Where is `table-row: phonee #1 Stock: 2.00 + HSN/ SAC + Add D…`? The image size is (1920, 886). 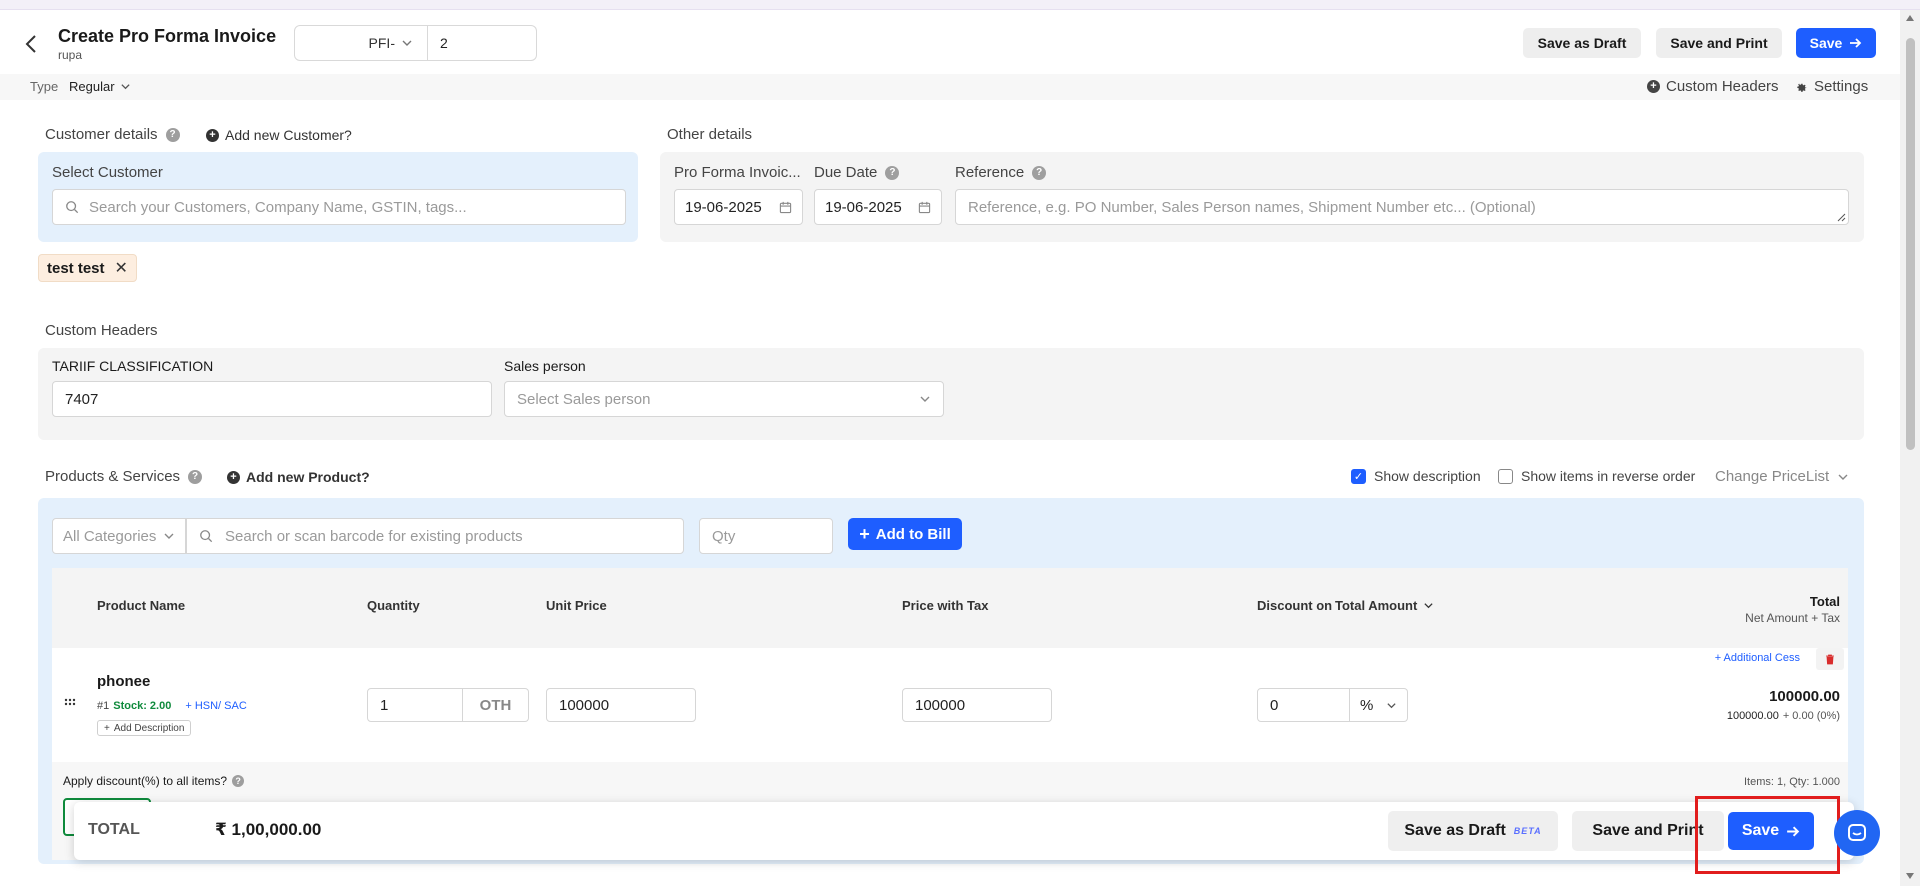
table-row: phonee #1 Stock: 2.00 + HSN/ SAC + Add D… is located at coordinates (950, 705).